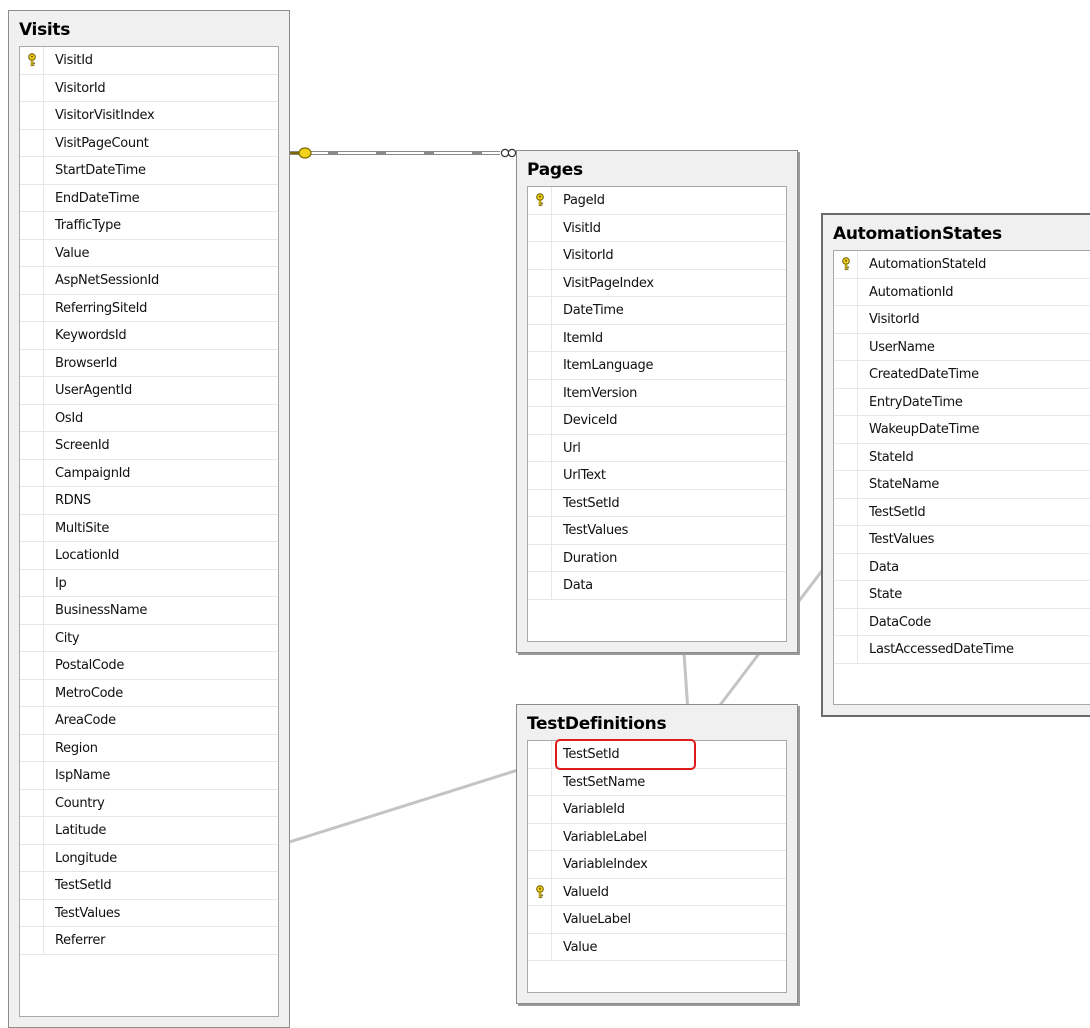 The height and width of the screenshot is (1028, 1090). What do you see at coordinates (962, 485) in the screenshot?
I see `column-row: StateName` at bounding box center [962, 485].